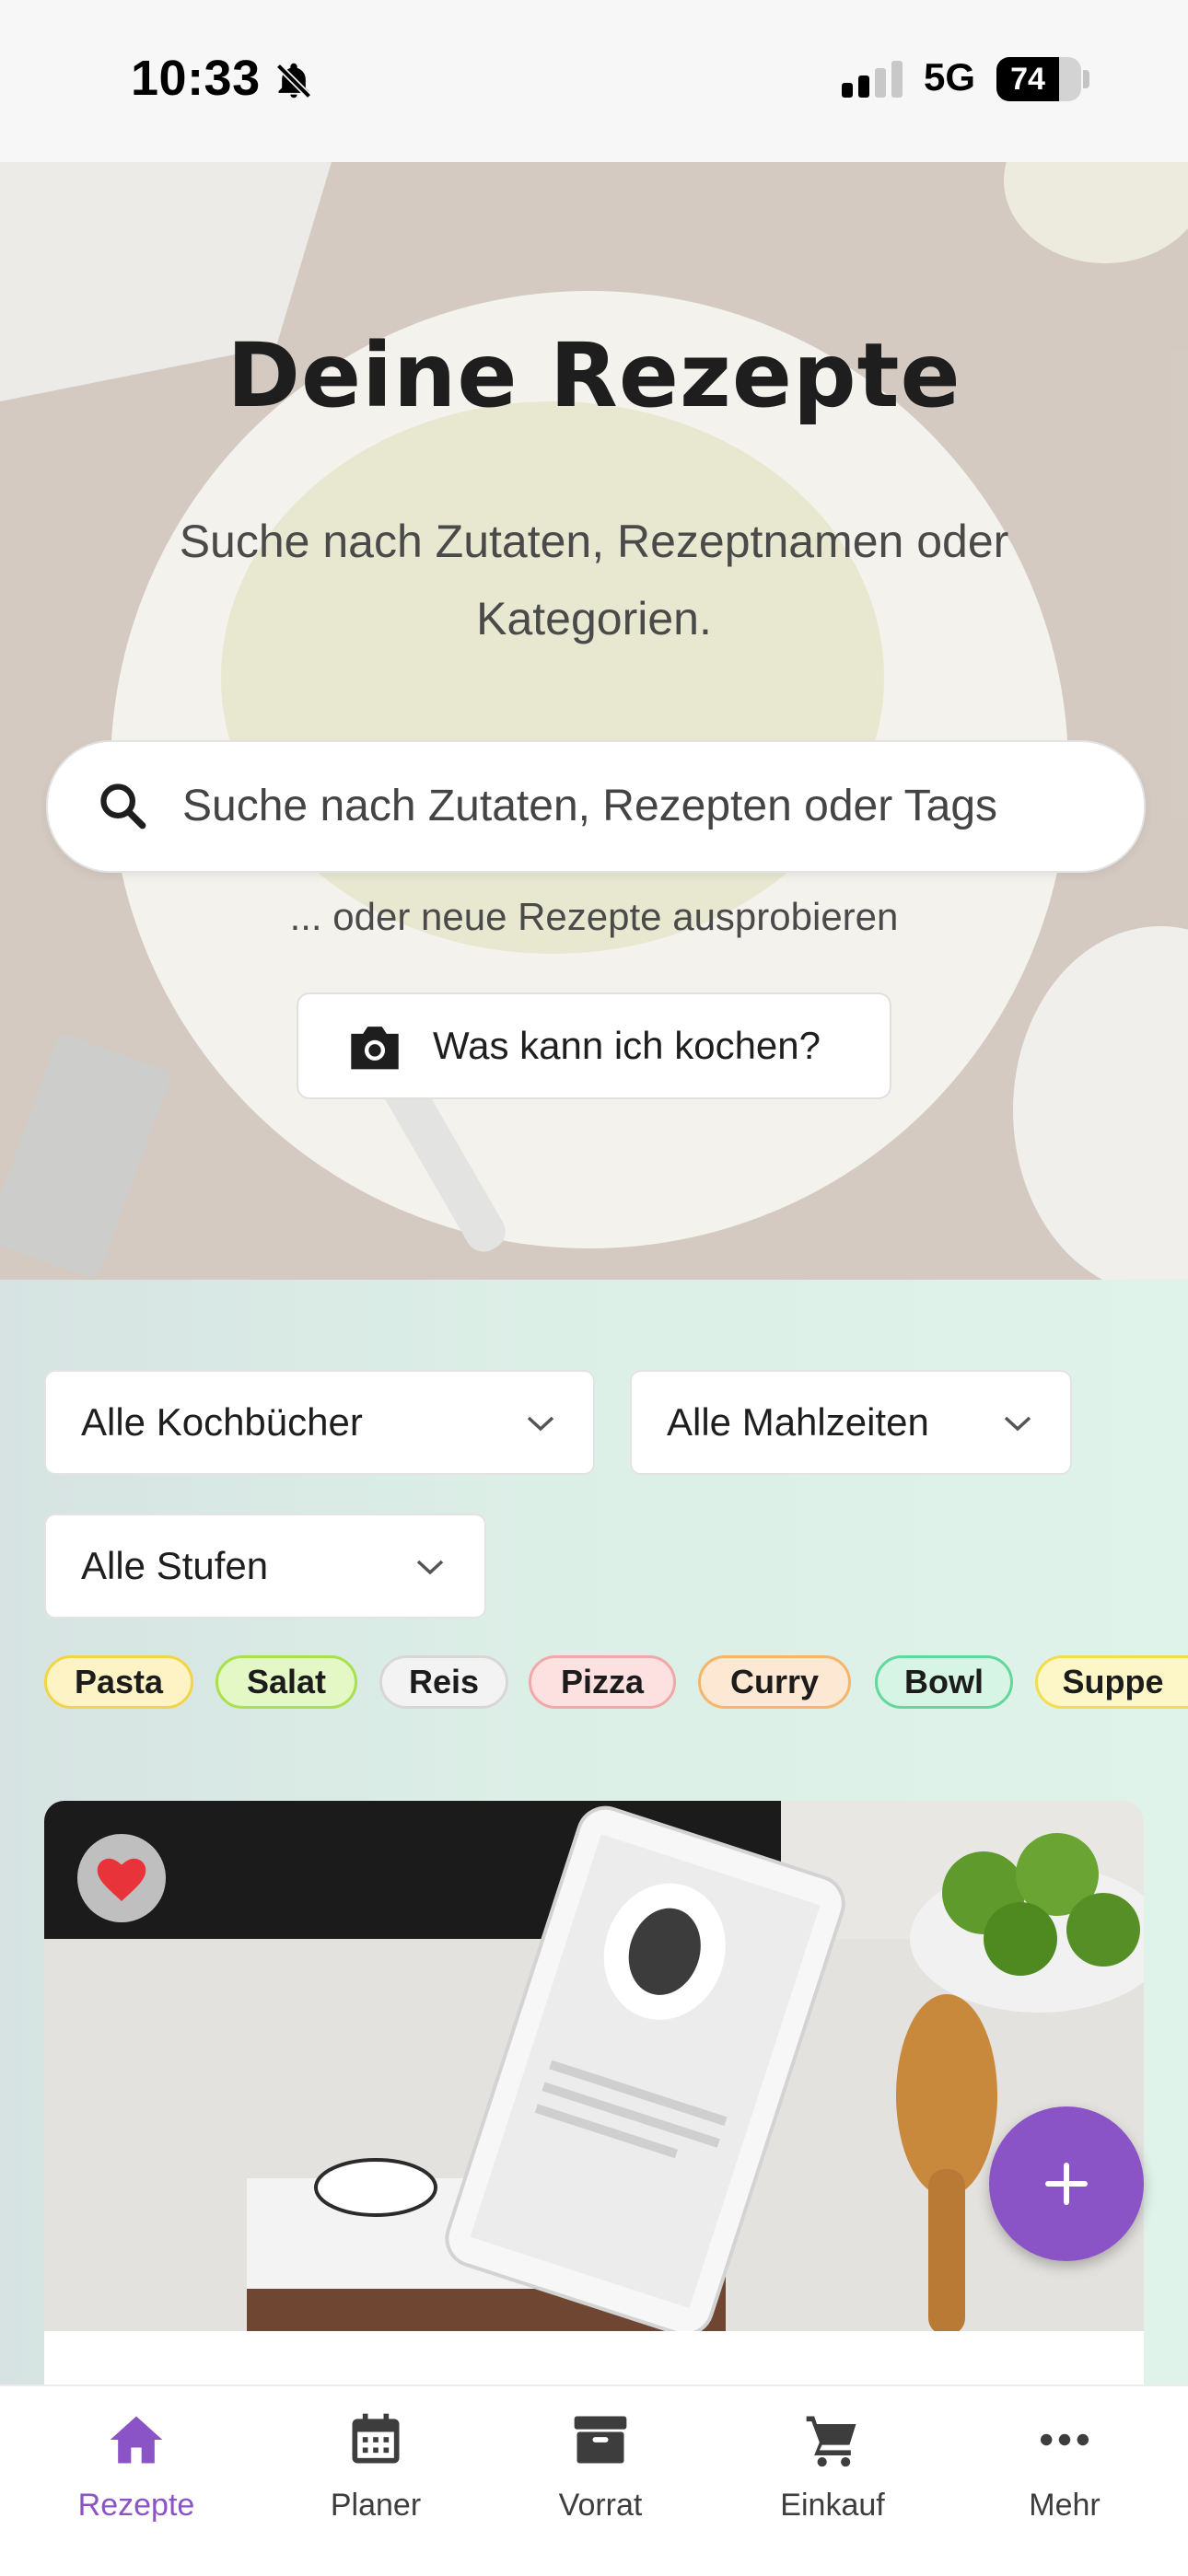  What do you see at coordinates (774, 1682) in the screenshot?
I see `tag-chip-curry: Curry` at bounding box center [774, 1682].